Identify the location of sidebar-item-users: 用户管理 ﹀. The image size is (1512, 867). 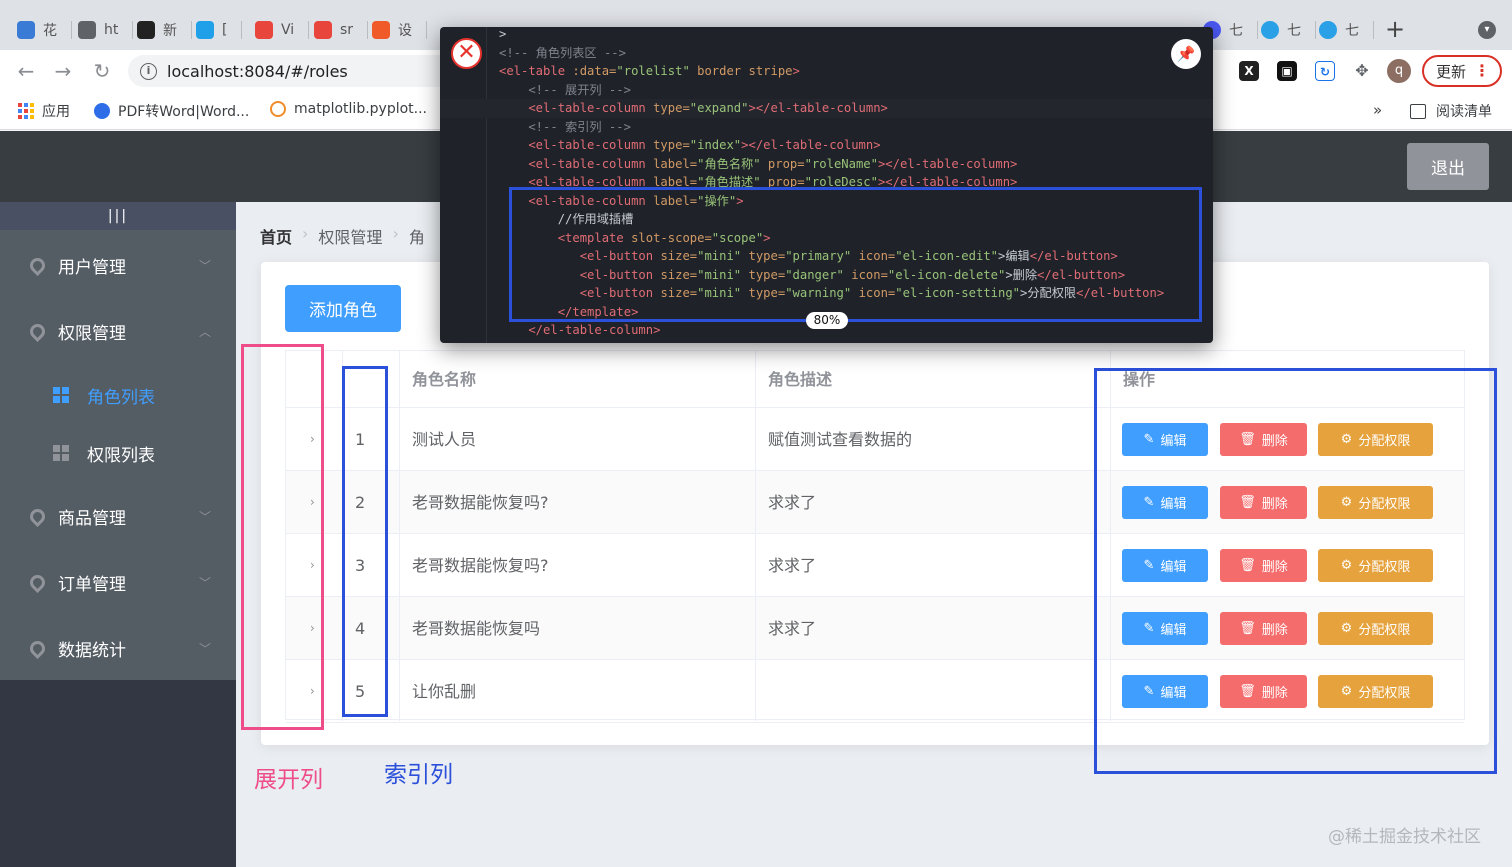
(118, 265).